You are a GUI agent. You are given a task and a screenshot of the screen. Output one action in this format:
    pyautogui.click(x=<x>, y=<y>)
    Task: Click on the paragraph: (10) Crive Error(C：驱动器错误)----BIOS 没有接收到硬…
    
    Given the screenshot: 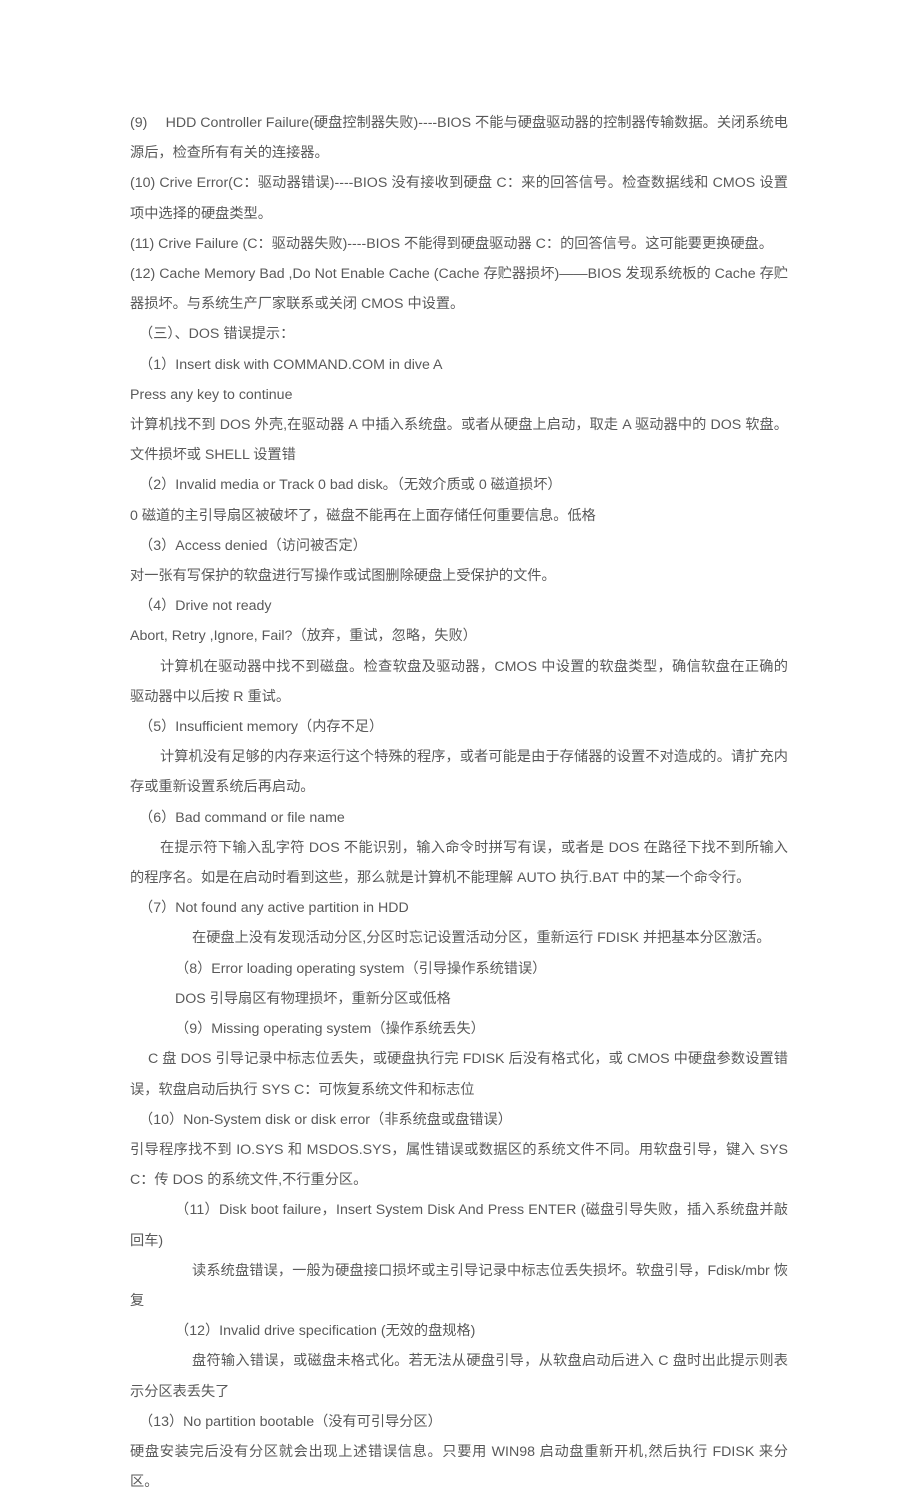 What is the action you would take?
    pyautogui.click(x=459, y=198)
    